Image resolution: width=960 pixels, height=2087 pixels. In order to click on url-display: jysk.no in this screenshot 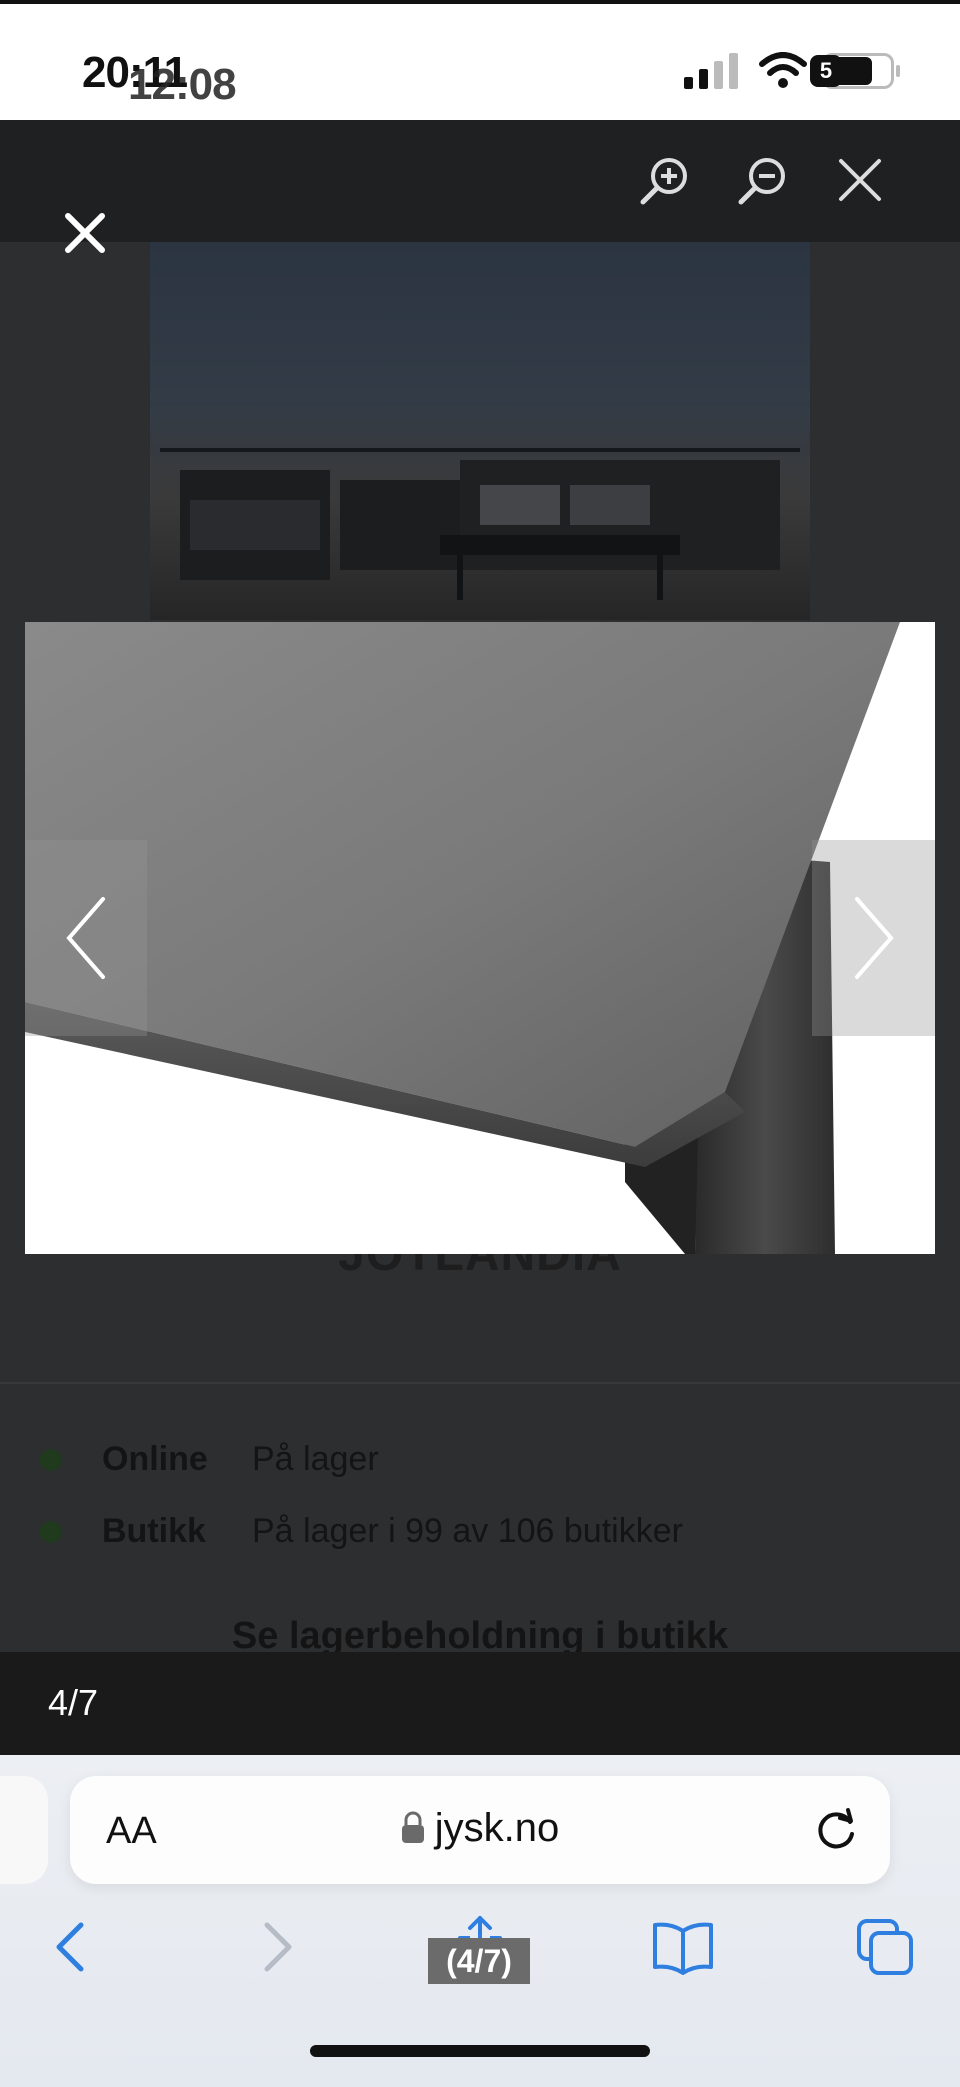, I will do `click(480, 1828)`.